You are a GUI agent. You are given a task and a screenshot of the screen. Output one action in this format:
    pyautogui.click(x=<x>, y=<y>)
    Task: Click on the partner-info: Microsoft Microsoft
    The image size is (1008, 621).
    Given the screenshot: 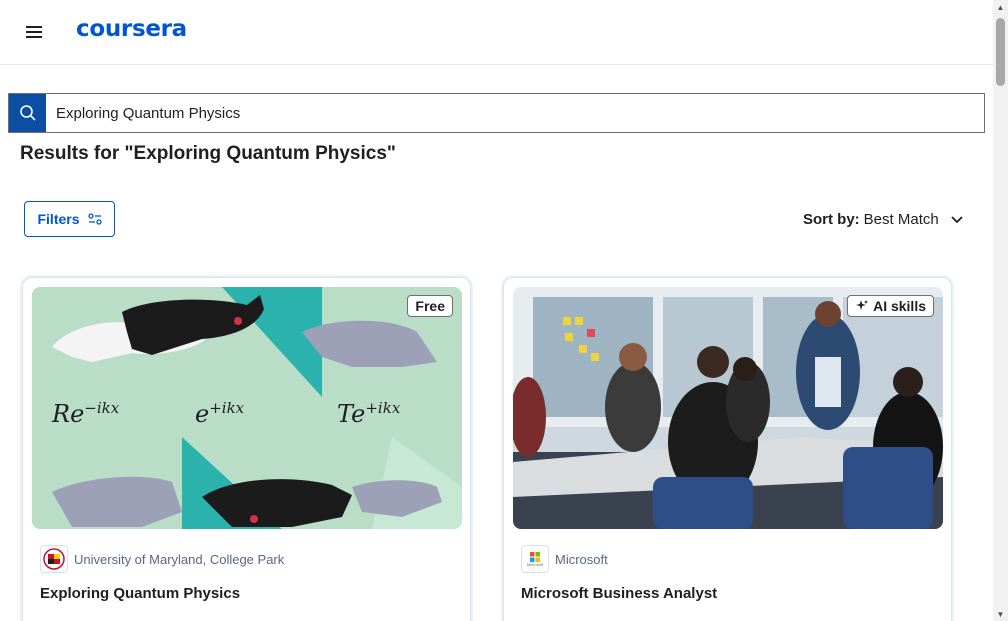 What is the action you would take?
    pyautogui.click(x=564, y=559)
    